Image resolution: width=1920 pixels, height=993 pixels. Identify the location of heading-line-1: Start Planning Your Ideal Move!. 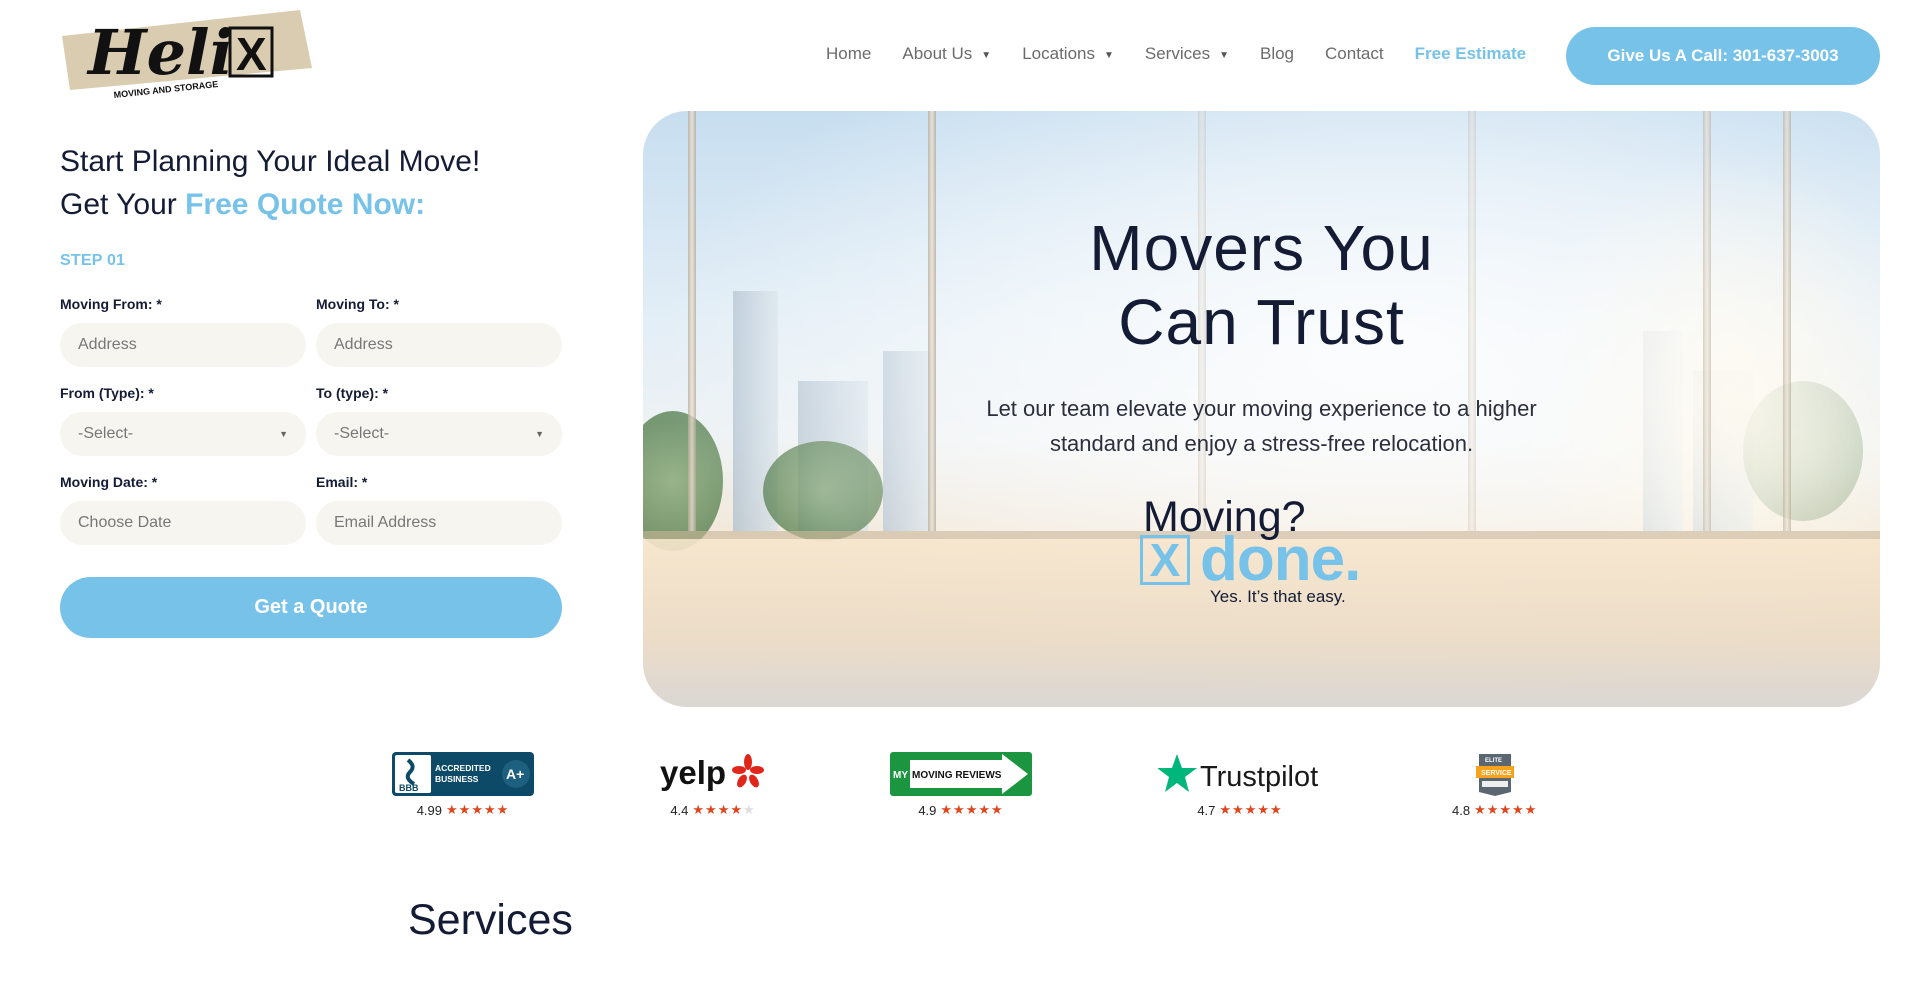
(270, 161).